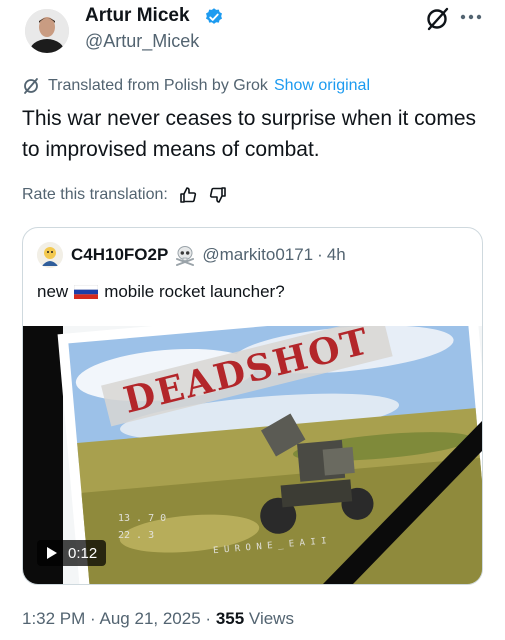 Image resolution: width=505 pixels, height=640 pixels. Describe the element at coordinates (142, 41) in the screenshot. I see `author-handle: @Artur_Micek` at that location.